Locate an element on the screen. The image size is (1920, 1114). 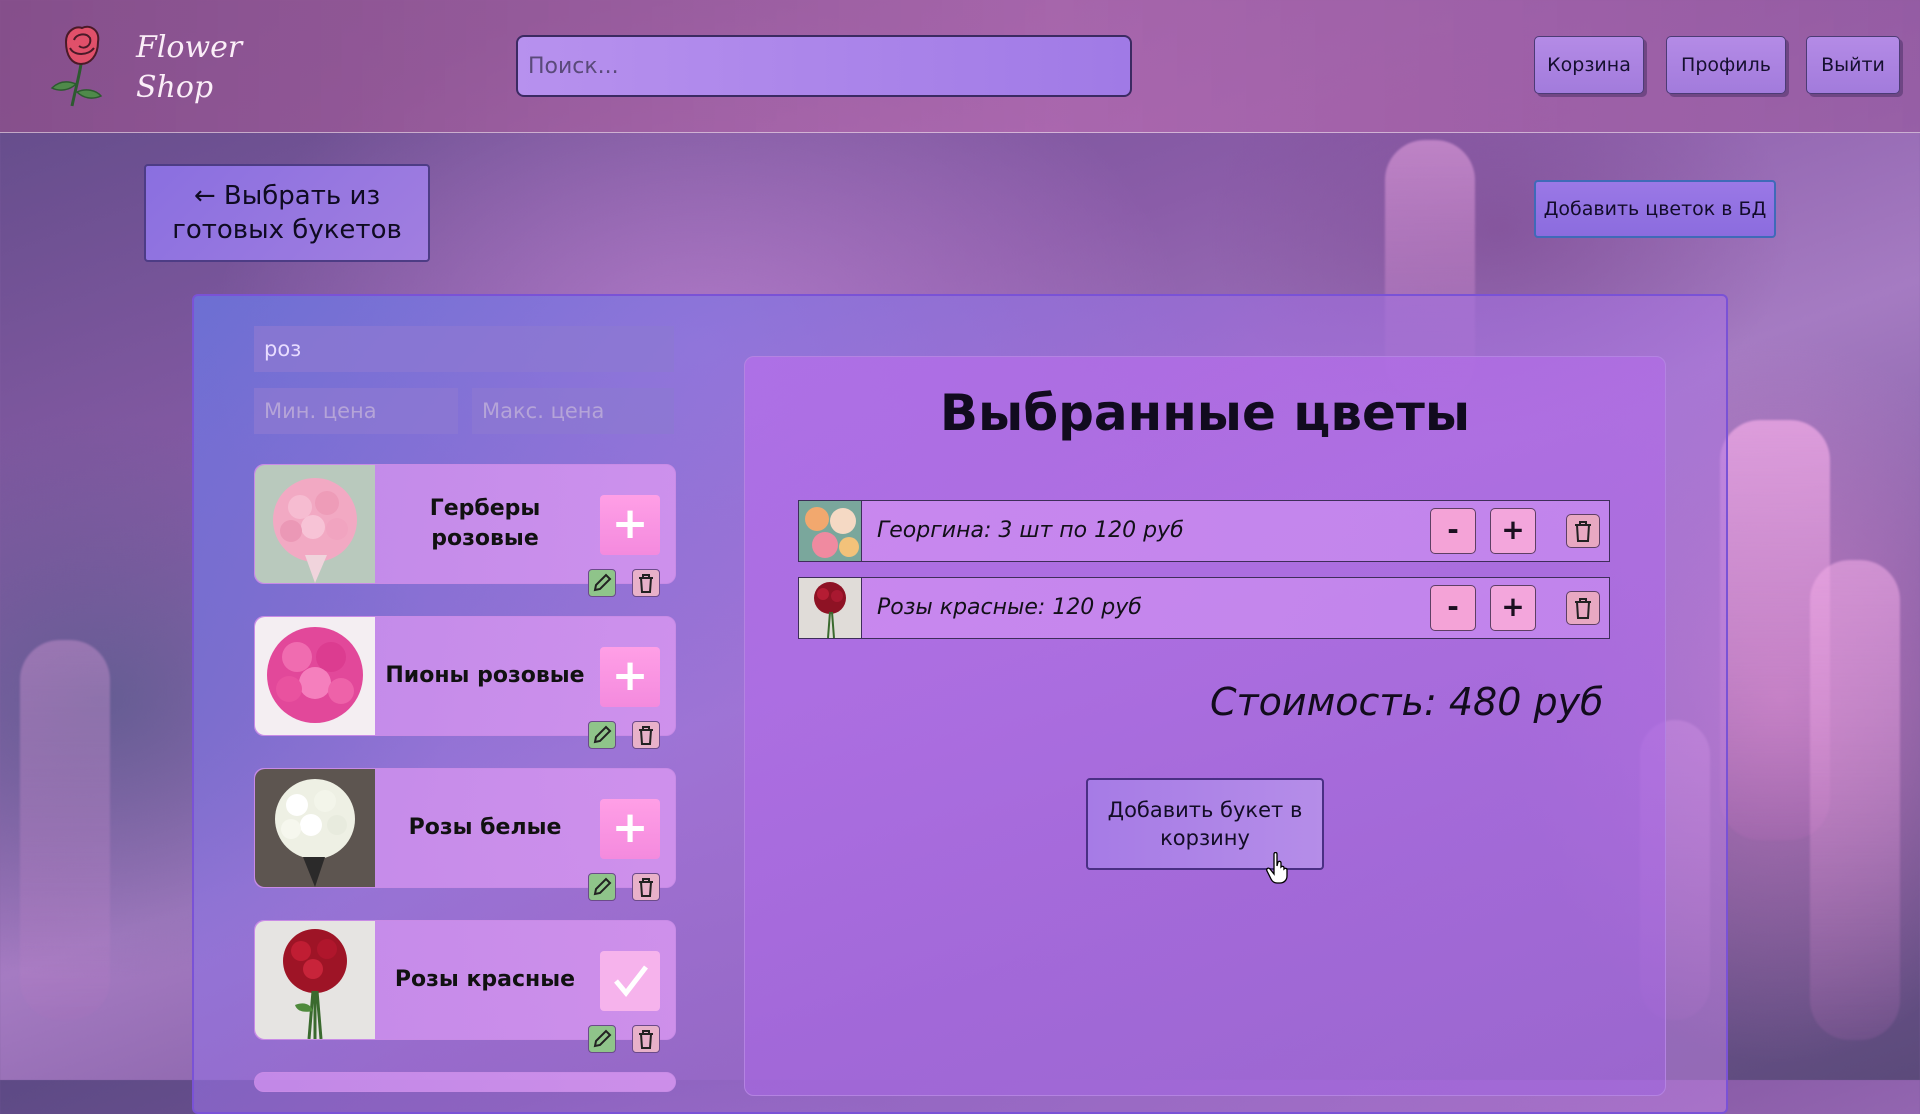
bouquet-cost: Стоимость: 480 руб is located at coordinates (1407, 702).